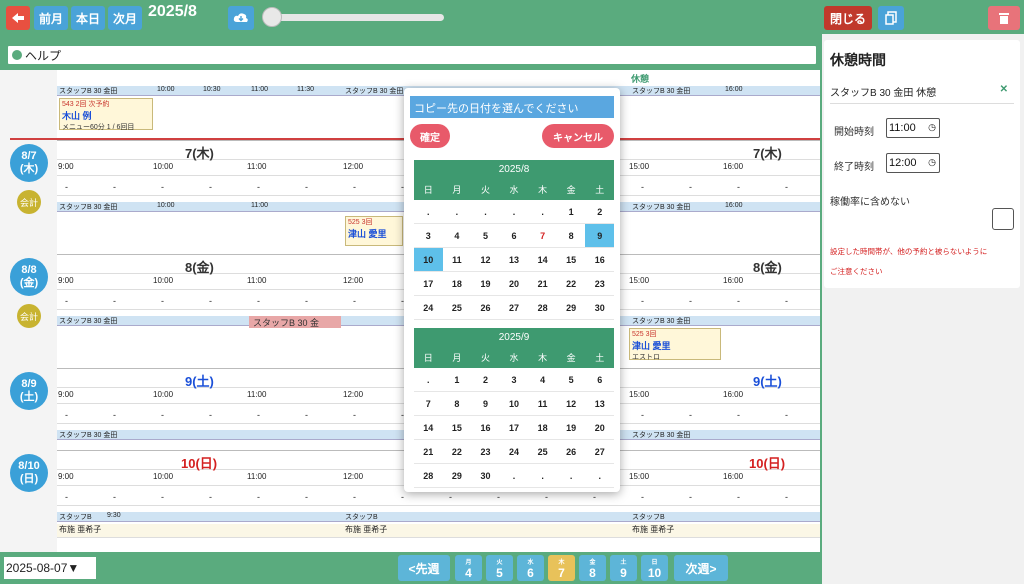 This screenshot has width=1024, height=584. I want to click on end-time-input: 12:00 ◷, so click(913, 163).